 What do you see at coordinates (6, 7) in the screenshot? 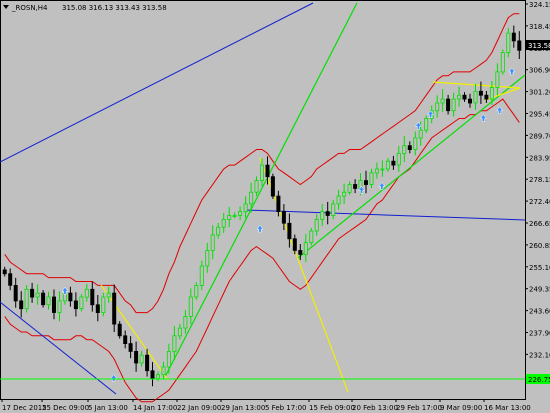
I see `chevron-down-icon` at bounding box center [6, 7].